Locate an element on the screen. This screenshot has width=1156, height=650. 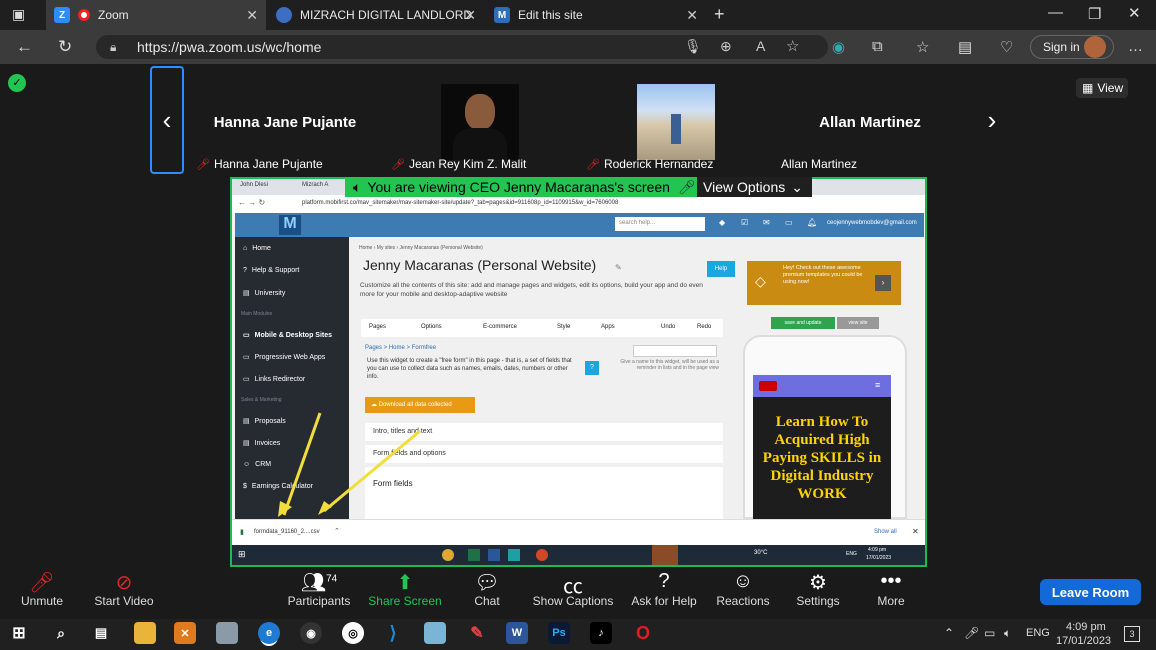
edge-icon: e is located at coordinates (269, 633).